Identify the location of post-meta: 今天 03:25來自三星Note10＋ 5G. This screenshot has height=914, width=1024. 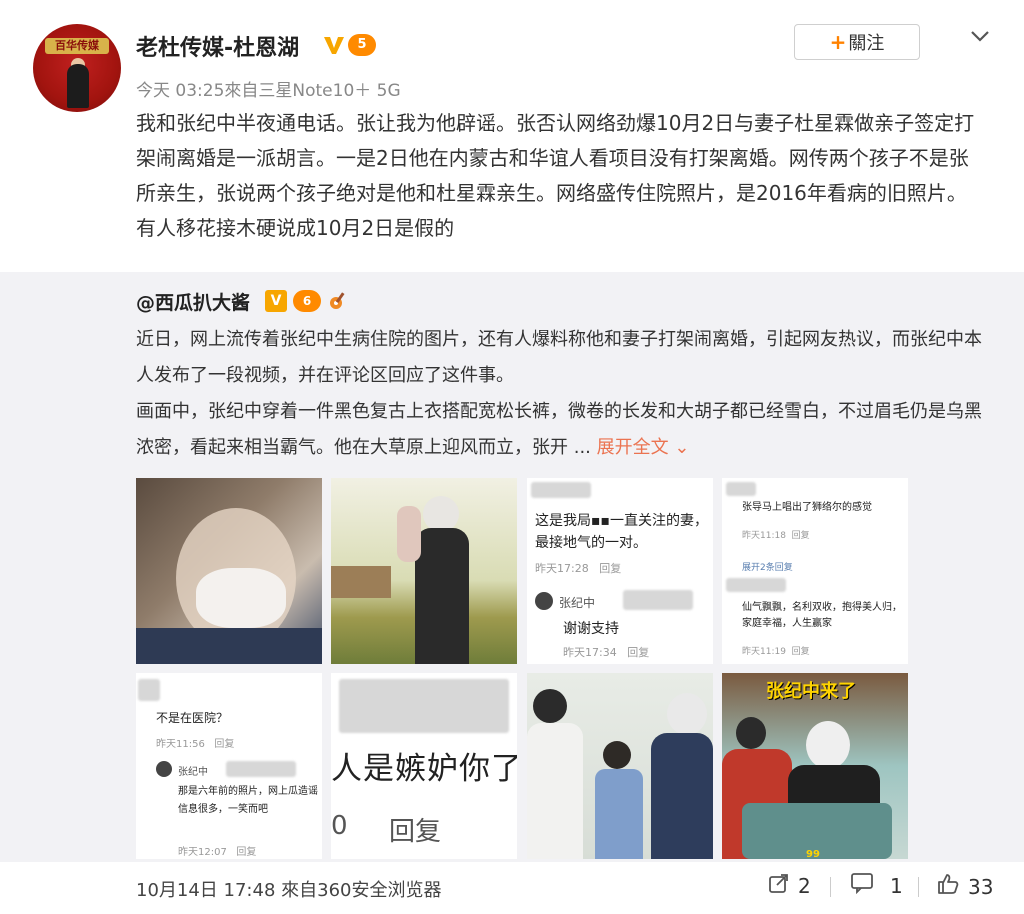
(268, 91).